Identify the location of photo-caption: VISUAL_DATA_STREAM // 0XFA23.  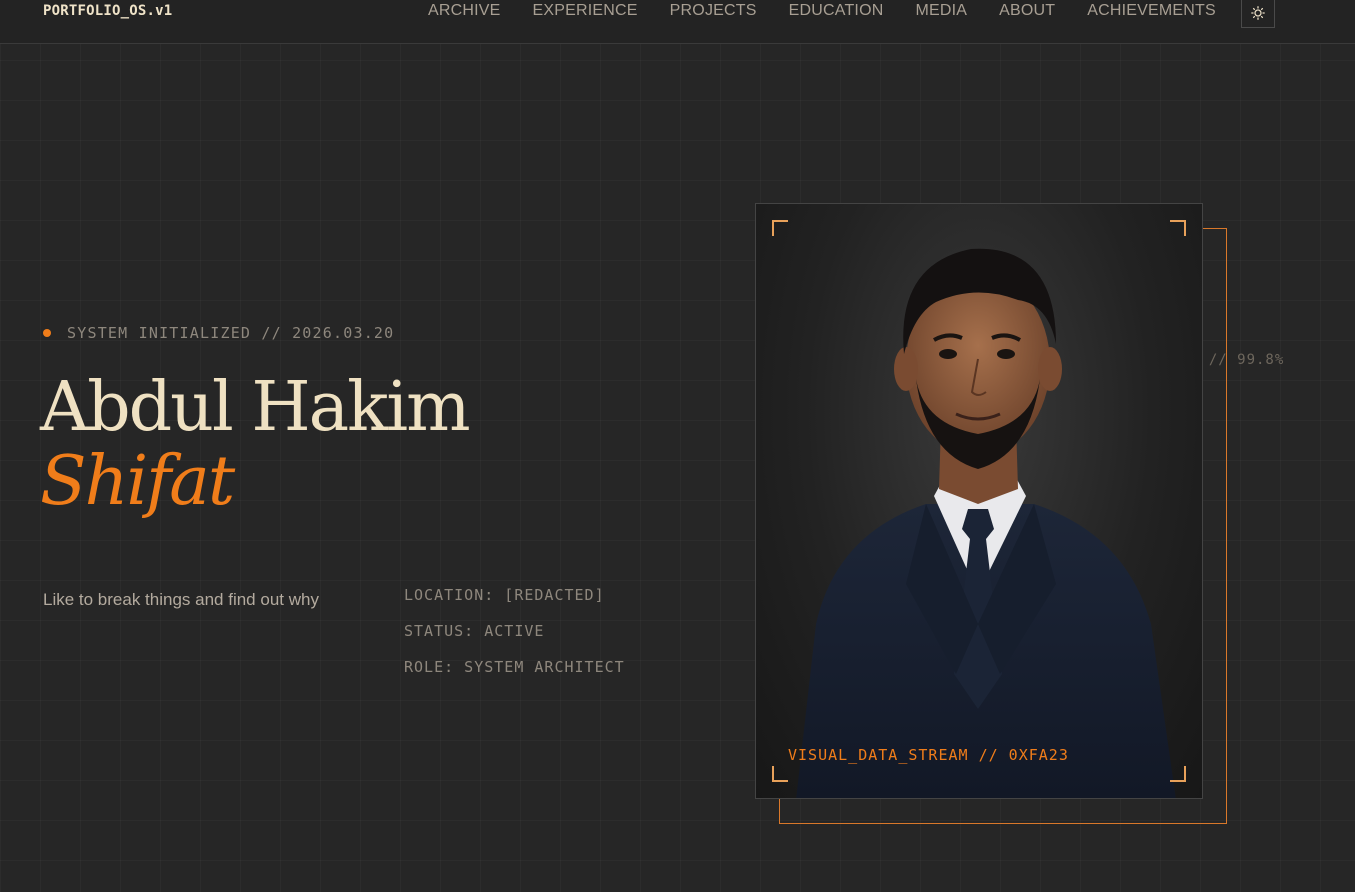
(928, 755).